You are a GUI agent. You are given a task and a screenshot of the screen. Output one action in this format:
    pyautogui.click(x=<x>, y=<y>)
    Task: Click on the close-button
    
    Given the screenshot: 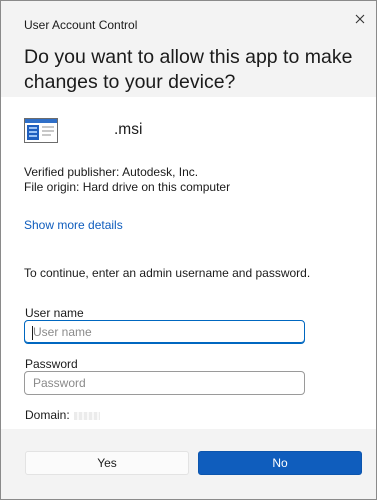 What is the action you would take?
    pyautogui.click(x=360, y=19)
    